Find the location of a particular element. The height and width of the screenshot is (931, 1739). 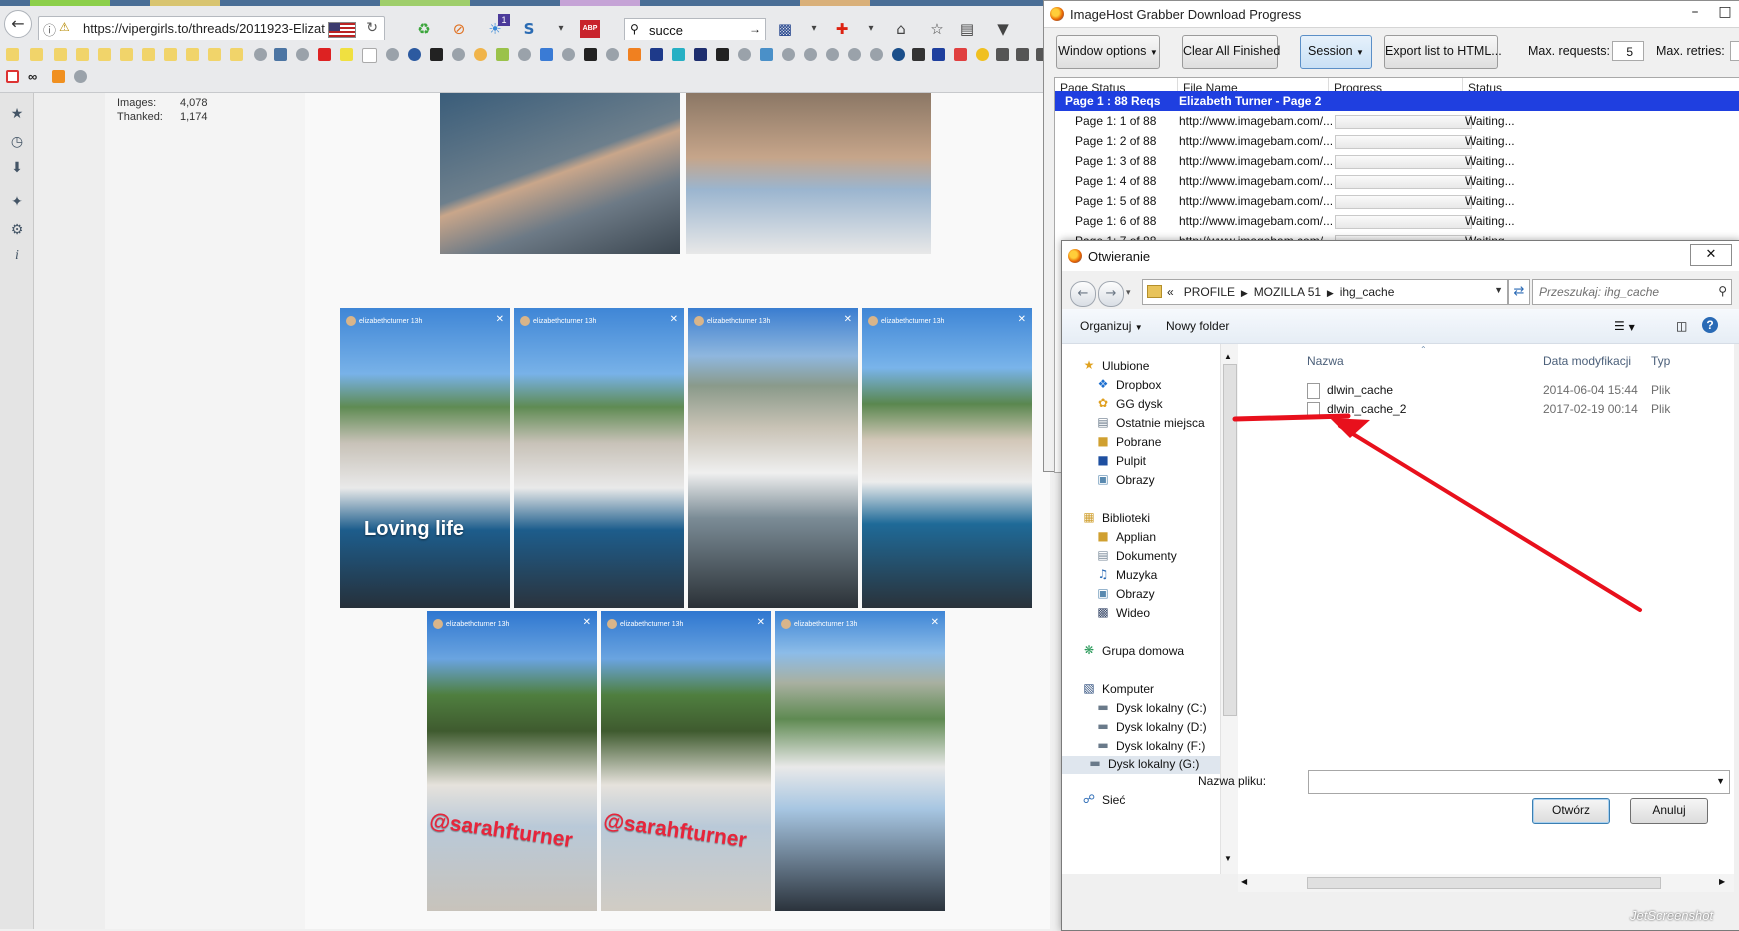

arrow-shaft is located at coordinates (1490, 518).